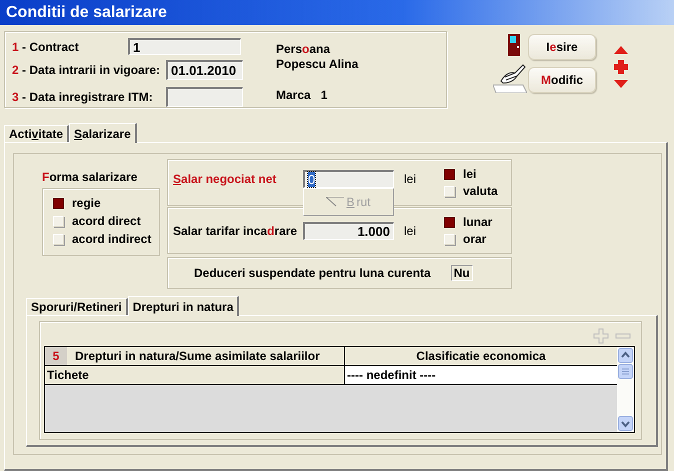 This screenshot has height=471, width=674. Describe the element at coordinates (87, 69) in the screenshot. I see `field-label: 2 - Data intrarii in vigoare:` at that location.